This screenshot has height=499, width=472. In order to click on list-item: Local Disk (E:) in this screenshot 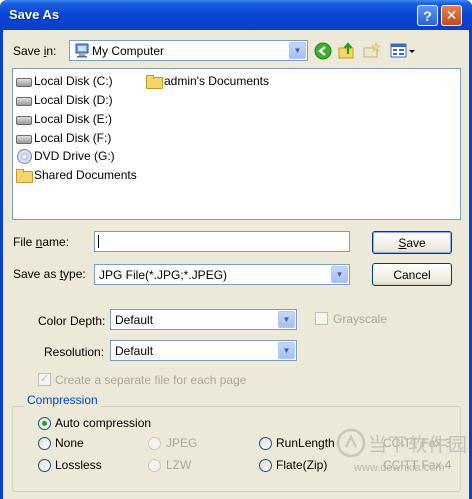, I will do `click(63, 118)`.